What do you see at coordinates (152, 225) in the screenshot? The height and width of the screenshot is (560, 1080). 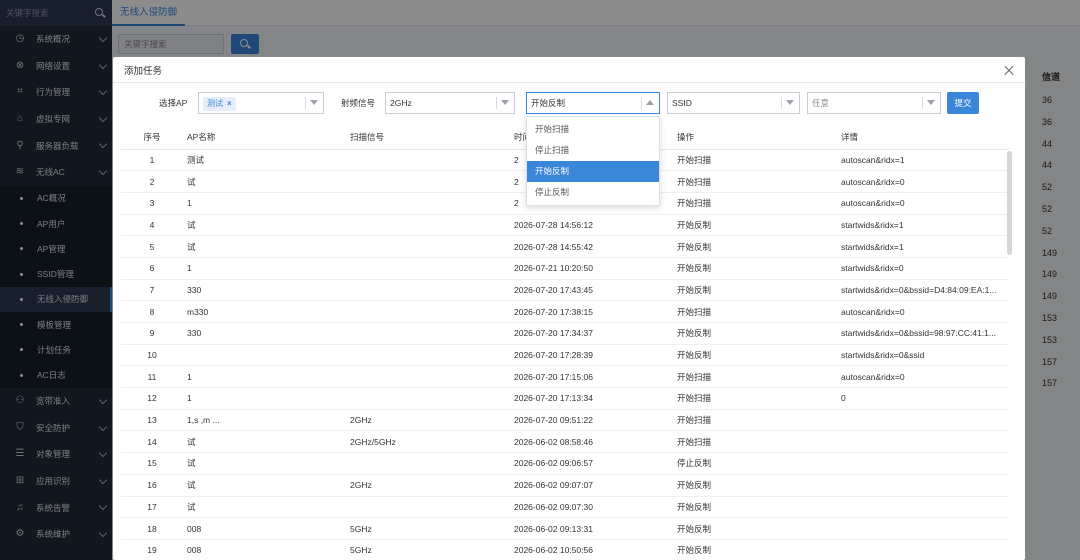 I see `cell-no: 4` at bounding box center [152, 225].